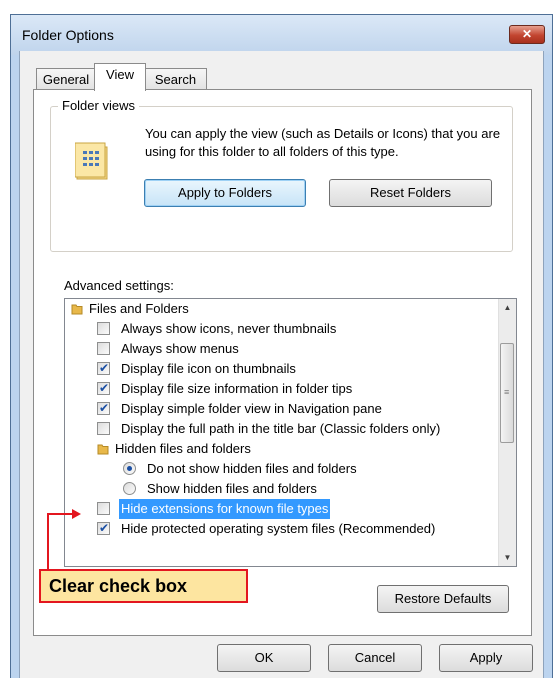 This screenshot has height=678, width=555. Describe the element at coordinates (91, 161) in the screenshot. I see `folder-view-icon` at that location.